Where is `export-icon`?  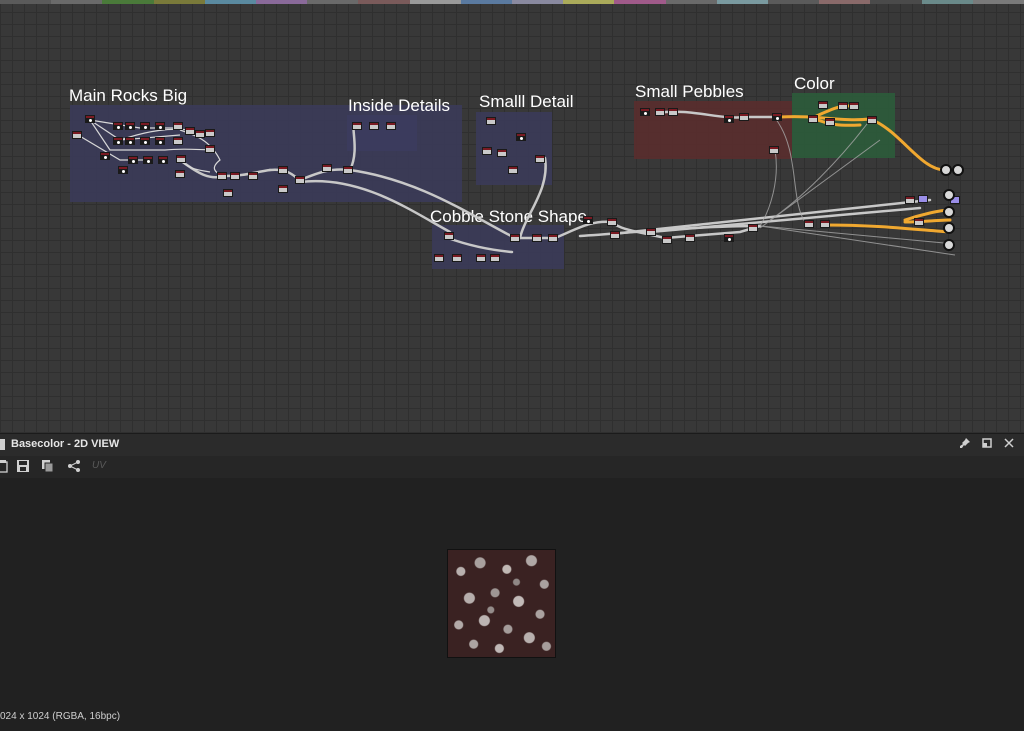 export-icon is located at coordinates (6, 467).